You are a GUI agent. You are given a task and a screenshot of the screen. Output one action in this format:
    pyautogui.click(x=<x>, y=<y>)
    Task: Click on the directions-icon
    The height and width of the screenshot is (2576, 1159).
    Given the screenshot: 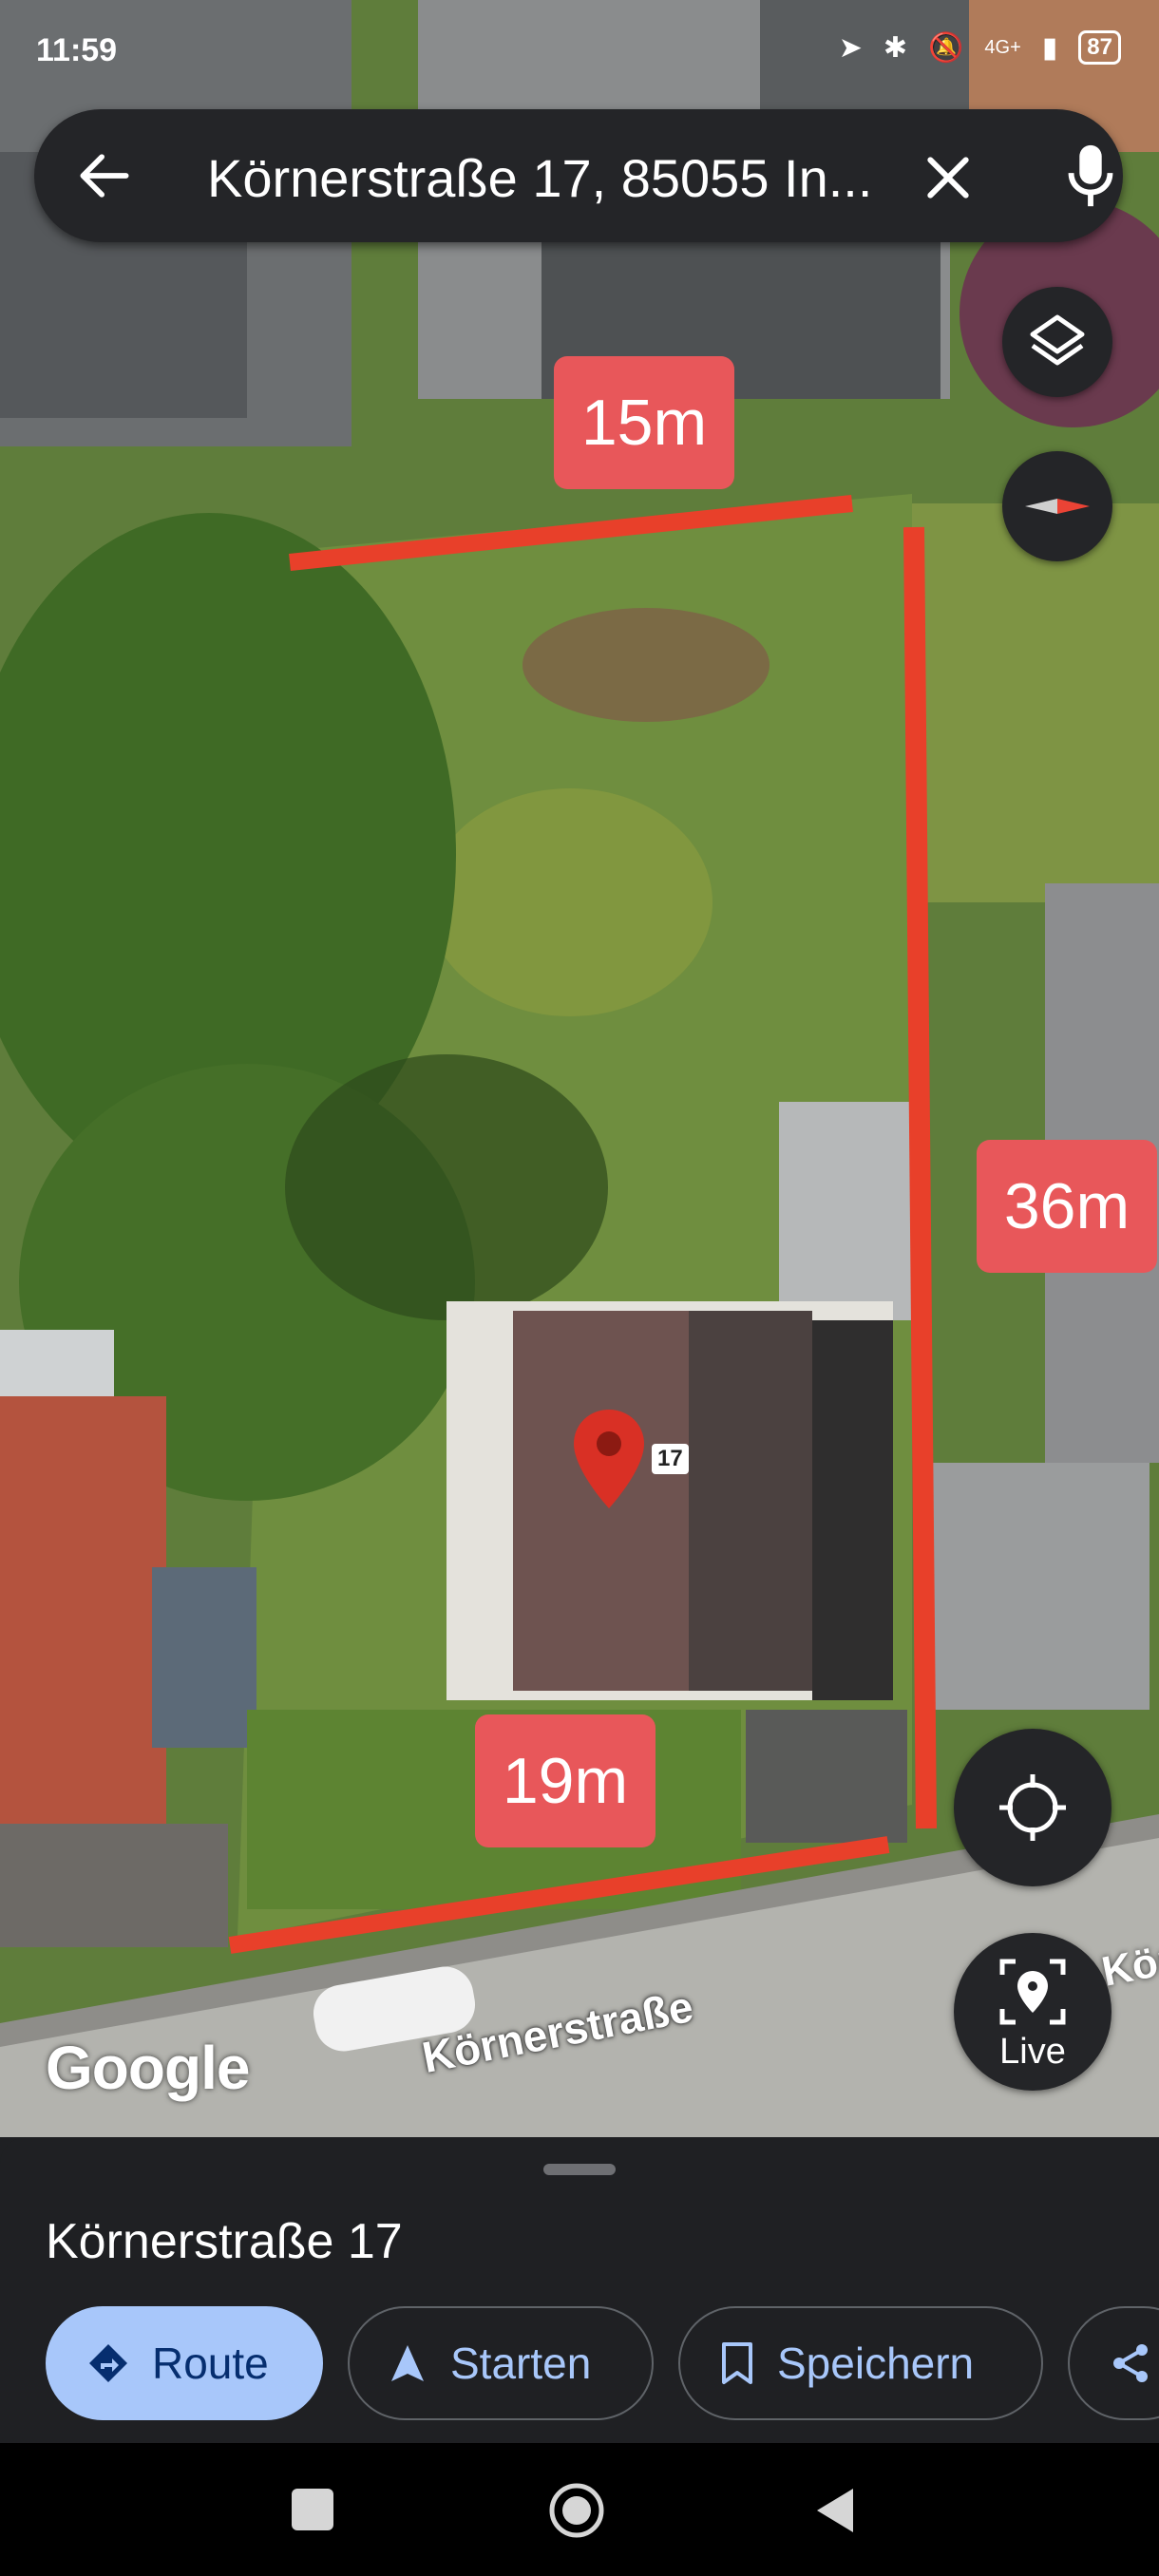 What is the action you would take?
    pyautogui.click(x=108, y=2363)
    